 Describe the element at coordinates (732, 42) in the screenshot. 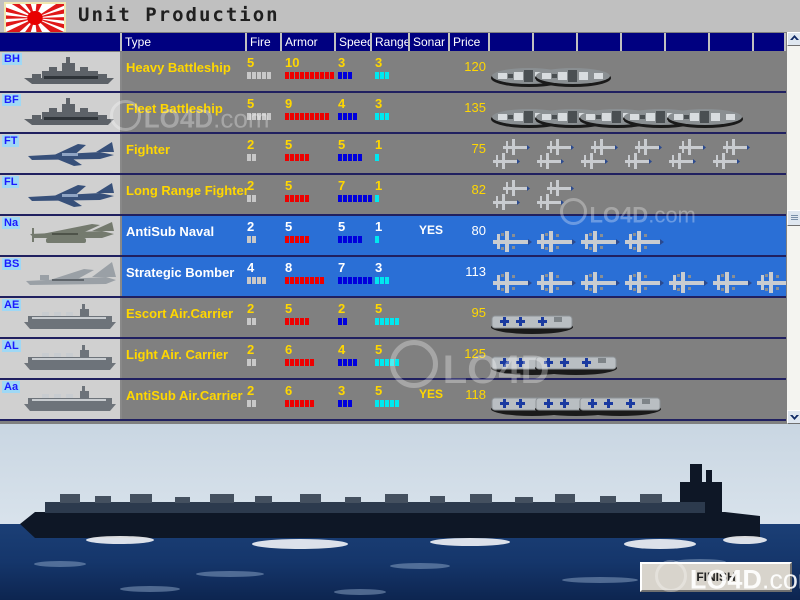

I see `column-header-p6` at that location.